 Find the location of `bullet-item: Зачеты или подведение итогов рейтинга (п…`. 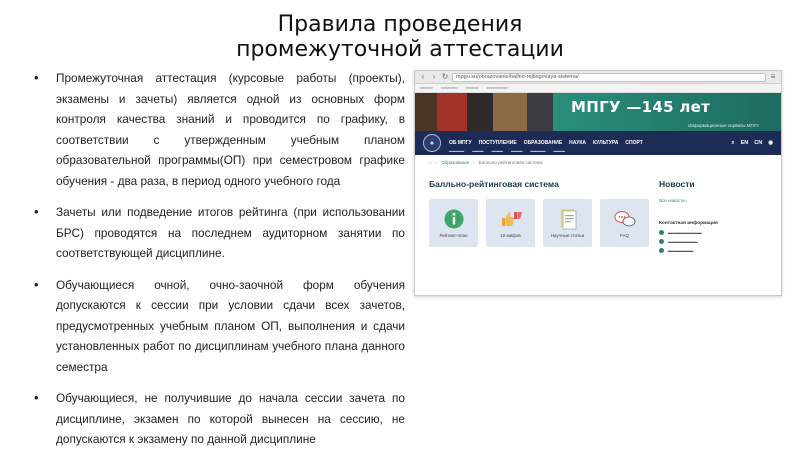

bullet-item: Зачеты или подведение итогов рейтинга (п… is located at coordinates (217, 233).